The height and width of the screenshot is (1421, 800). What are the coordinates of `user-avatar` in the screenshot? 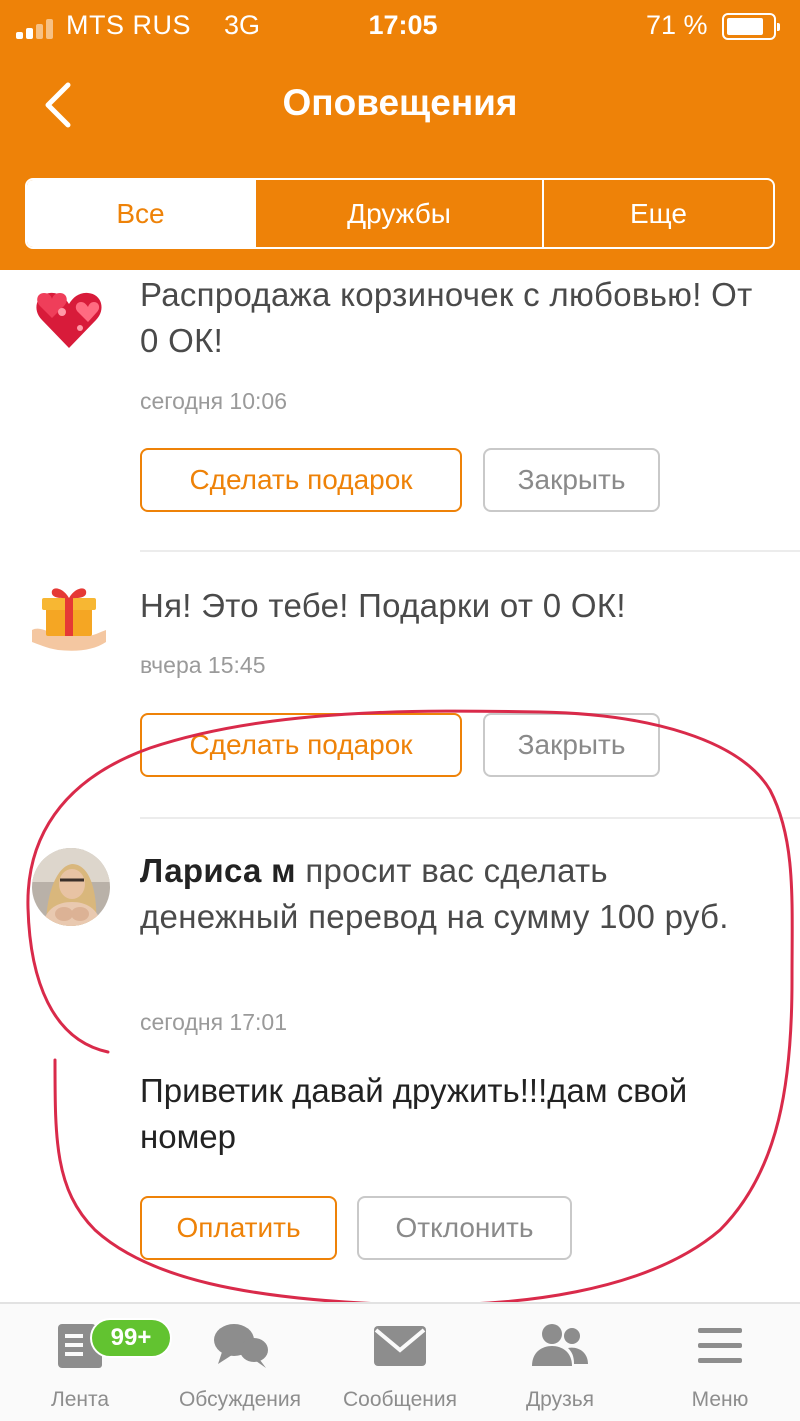 It's located at (71, 887).